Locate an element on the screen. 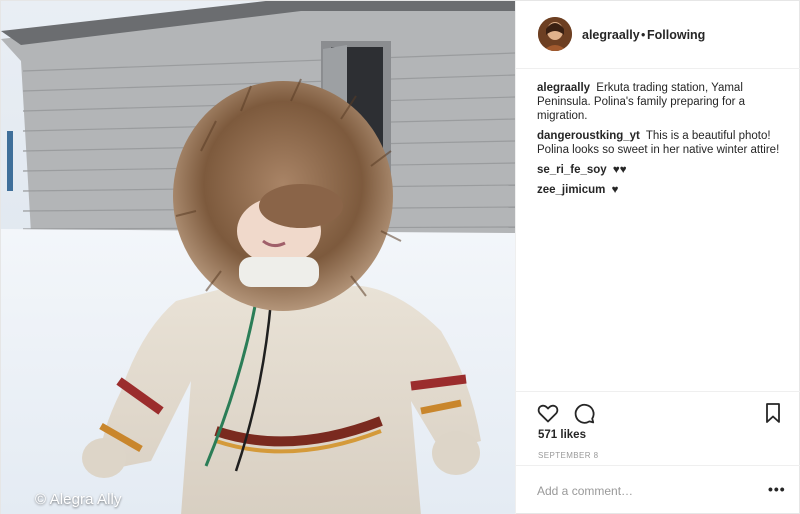  following-button: Following is located at coordinates (676, 35).